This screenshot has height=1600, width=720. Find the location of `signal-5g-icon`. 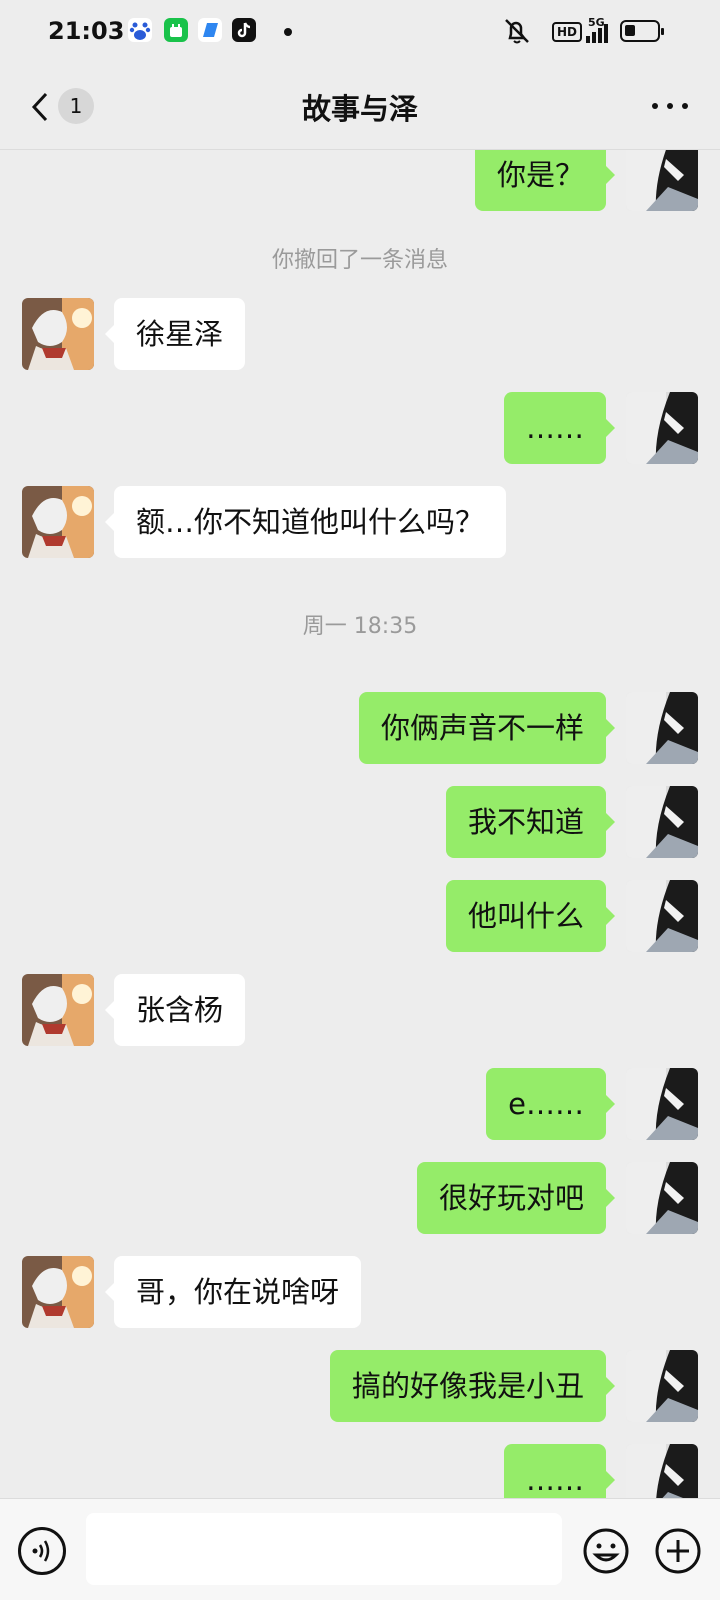

signal-5g-icon is located at coordinates (597, 37).